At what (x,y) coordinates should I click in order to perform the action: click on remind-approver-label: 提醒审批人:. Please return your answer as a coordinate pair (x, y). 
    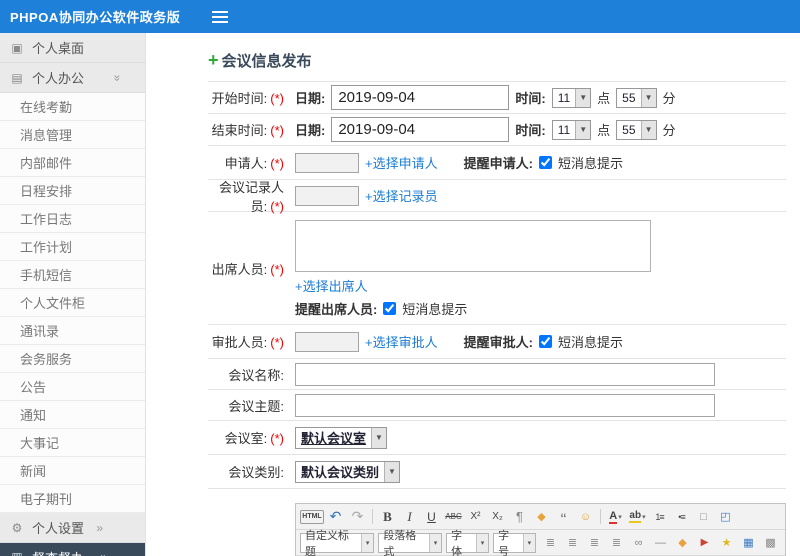
    Looking at the image, I should click on (498, 342).